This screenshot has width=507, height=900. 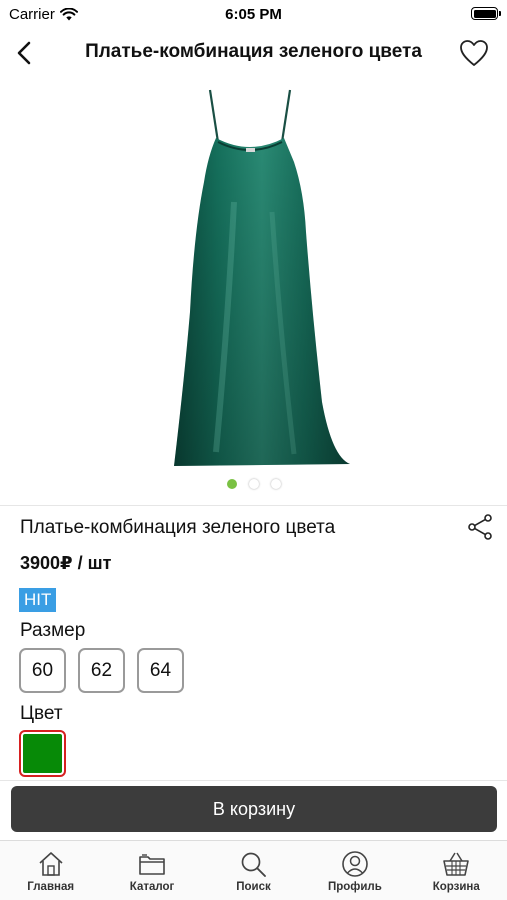 I want to click on share-button, so click(x=480, y=527).